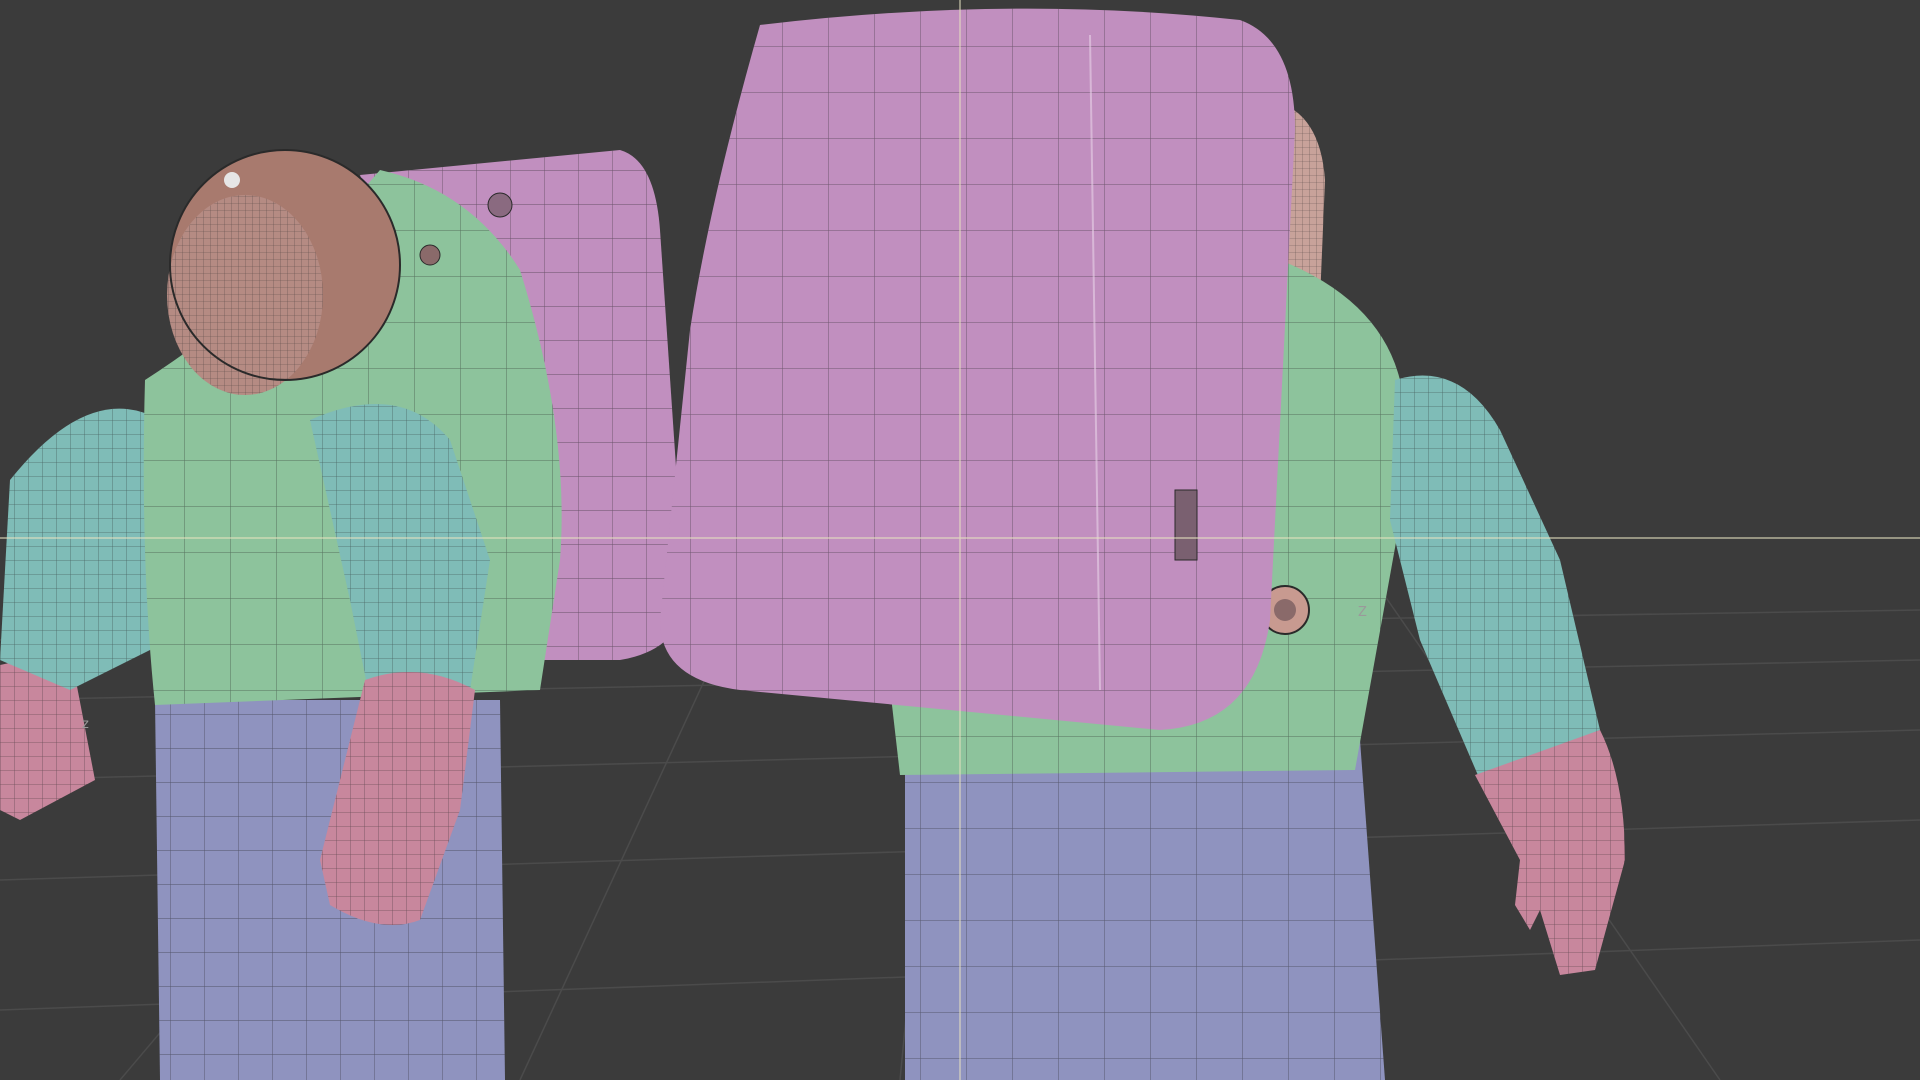  Describe the element at coordinates (1495, 577) in the screenshot. I see `right-arm` at that location.